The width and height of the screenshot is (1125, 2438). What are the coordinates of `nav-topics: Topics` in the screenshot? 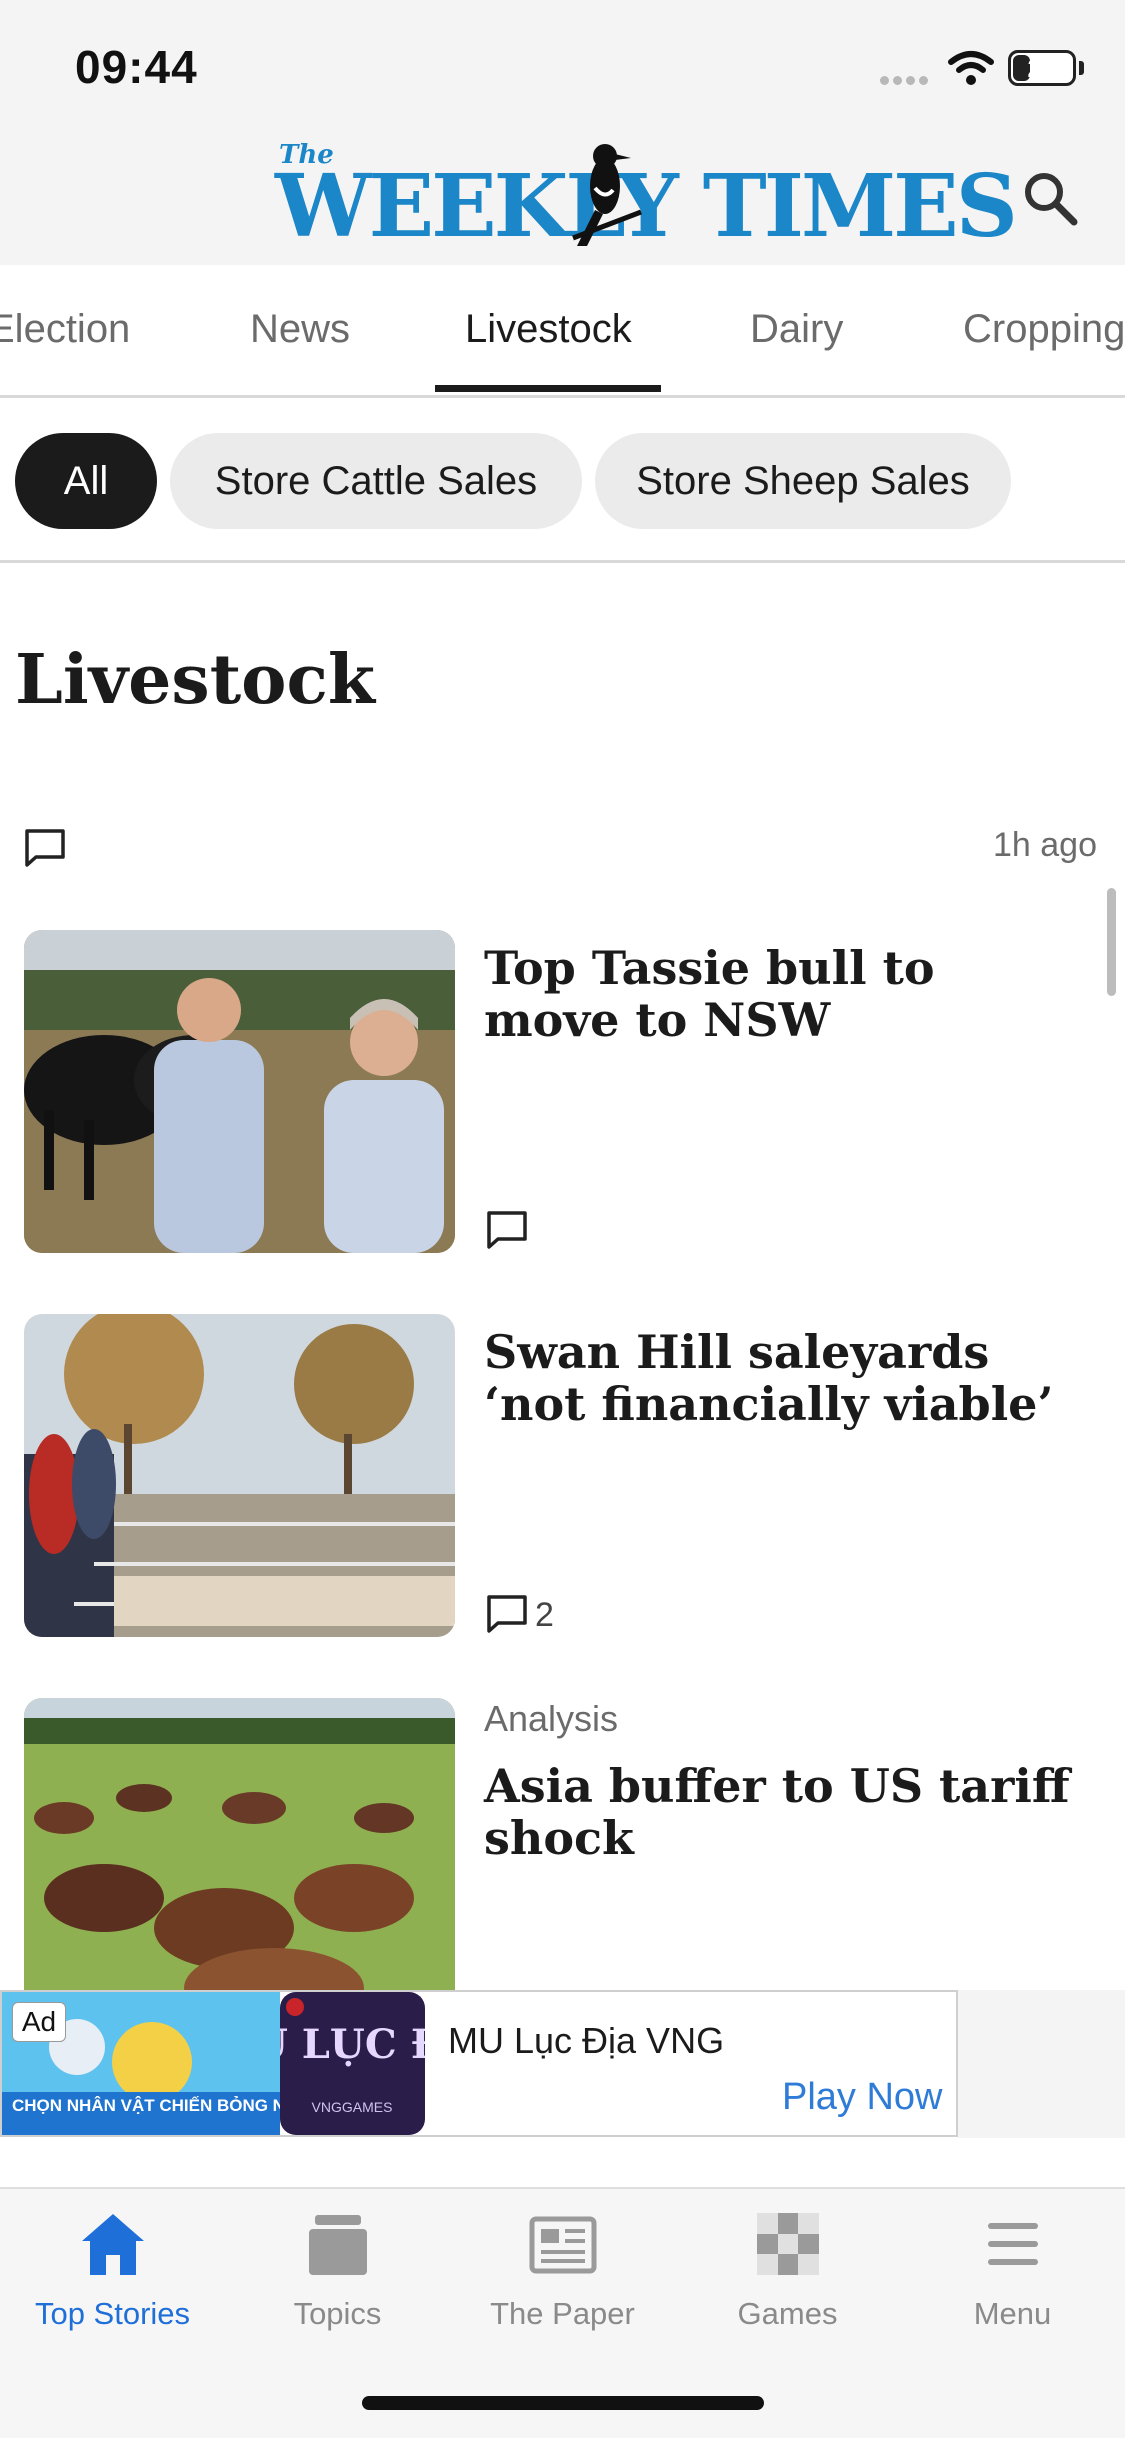 It's located at (337, 2270).